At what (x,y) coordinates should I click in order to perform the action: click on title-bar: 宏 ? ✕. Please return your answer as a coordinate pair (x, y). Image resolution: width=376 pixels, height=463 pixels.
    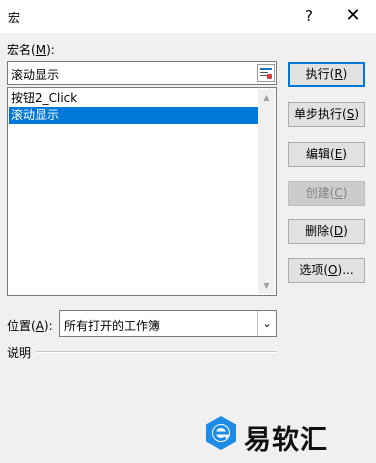
    Looking at the image, I should click on (188, 16).